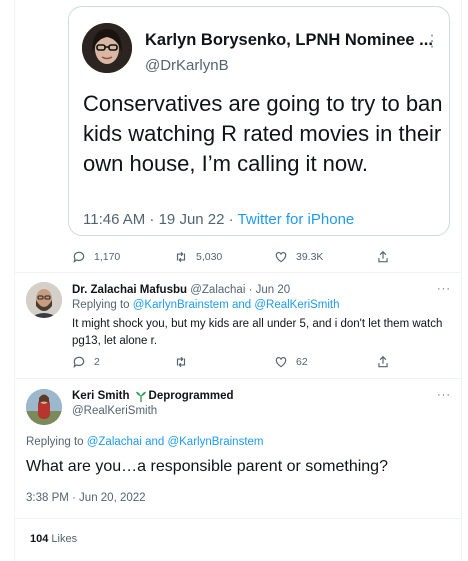 The height and width of the screenshot is (561, 468). What do you see at coordinates (236, 305) in the screenshot?
I see `replying-to-links: @KarlynBrainstem and @RealKeriSmith` at bounding box center [236, 305].